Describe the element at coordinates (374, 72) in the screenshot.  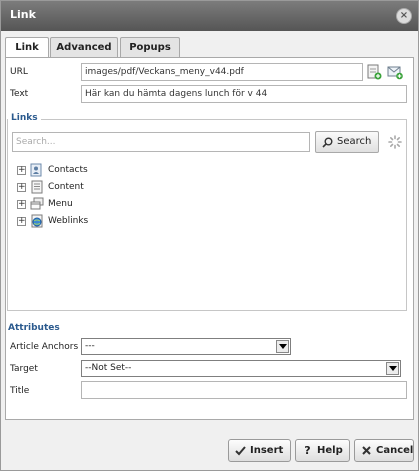
I see `browse-file-icon` at that location.